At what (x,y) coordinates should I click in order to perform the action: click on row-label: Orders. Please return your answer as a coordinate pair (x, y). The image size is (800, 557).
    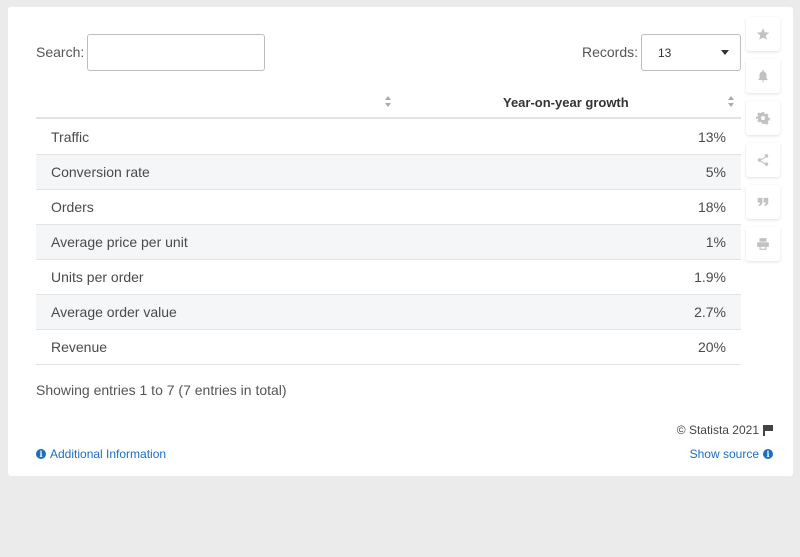
    Looking at the image, I should click on (72, 207).